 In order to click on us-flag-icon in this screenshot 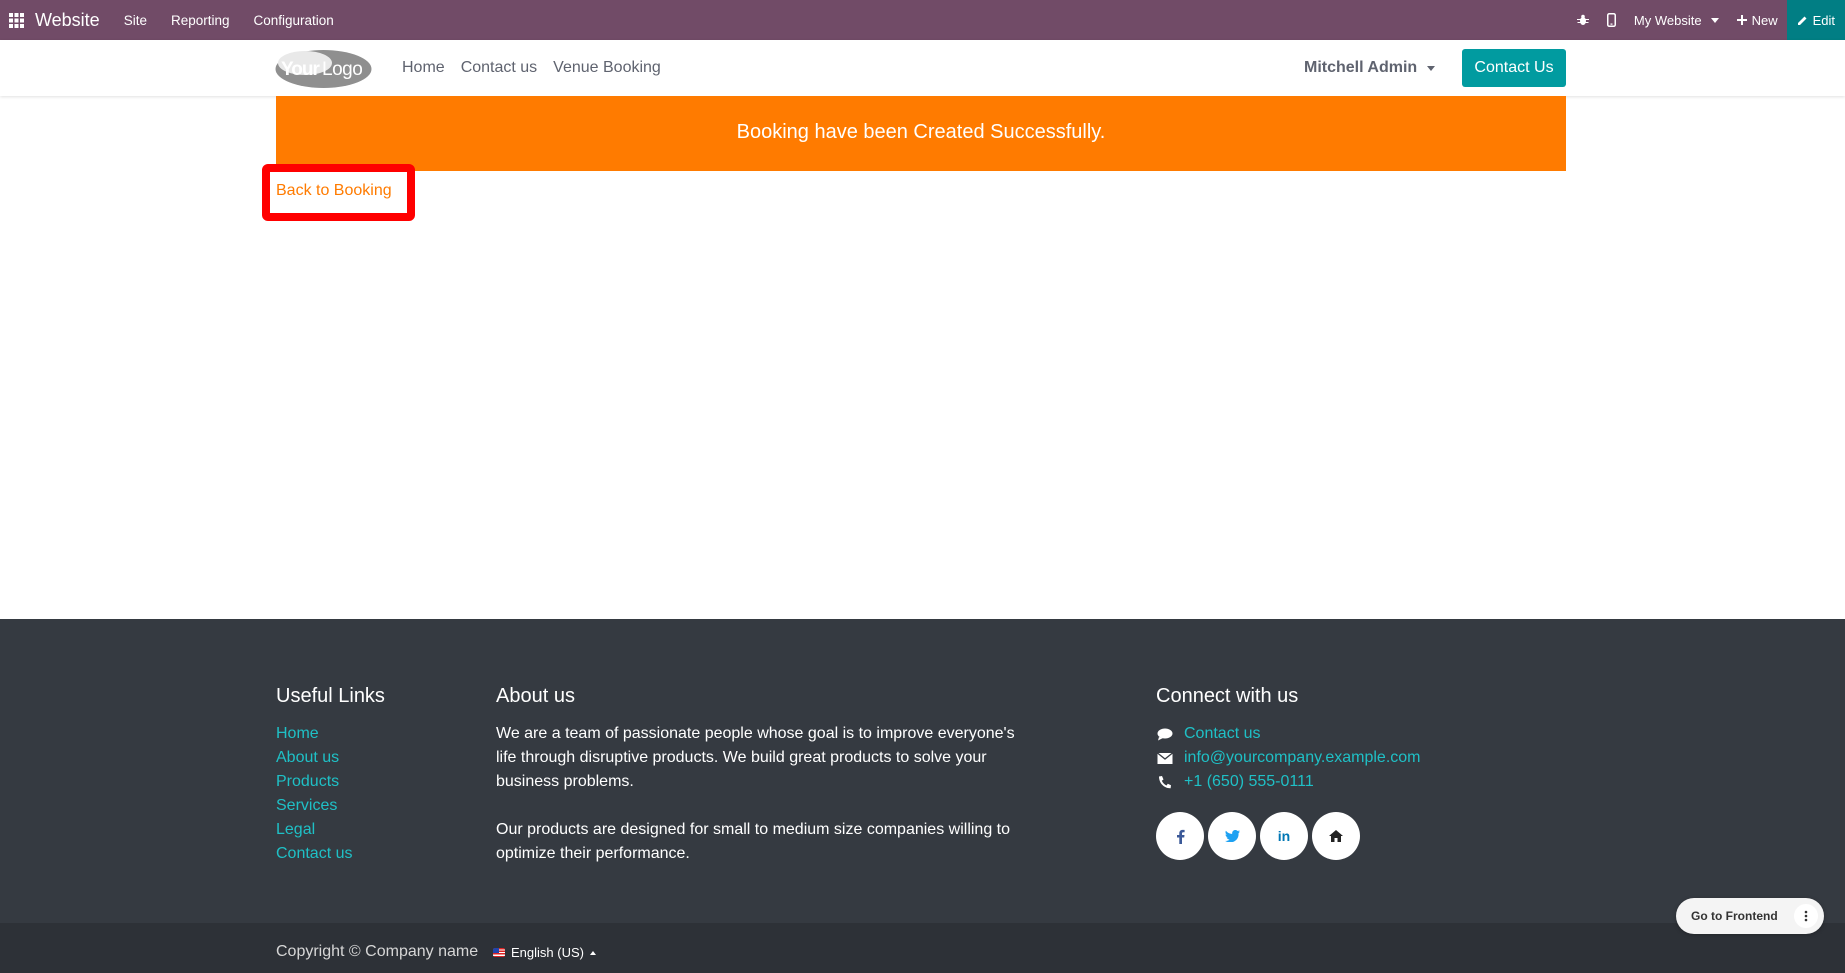, I will do `click(499, 952)`.